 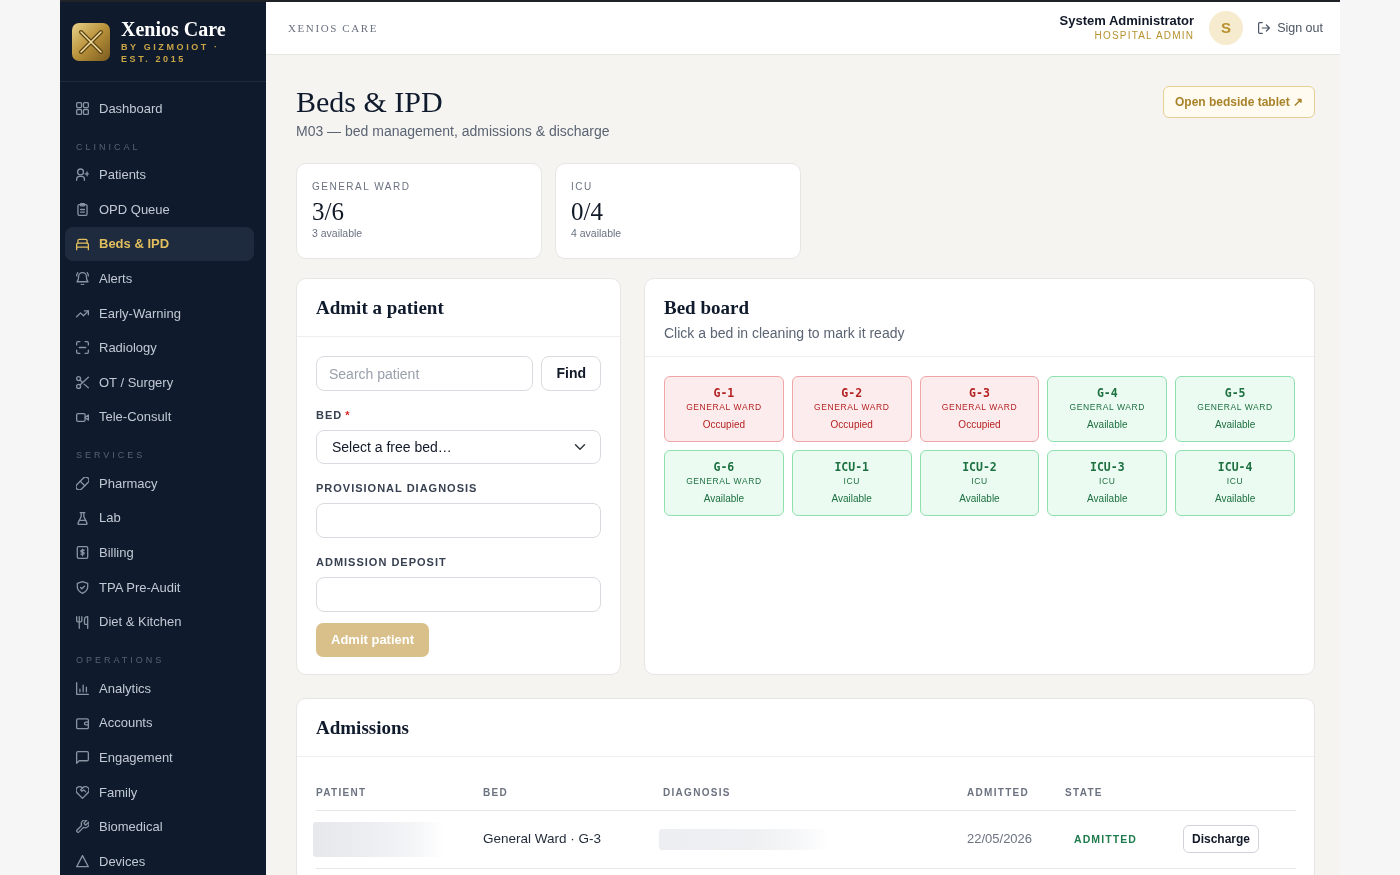 I want to click on field-label: ADMISSION DEPOSIT, so click(x=382, y=562).